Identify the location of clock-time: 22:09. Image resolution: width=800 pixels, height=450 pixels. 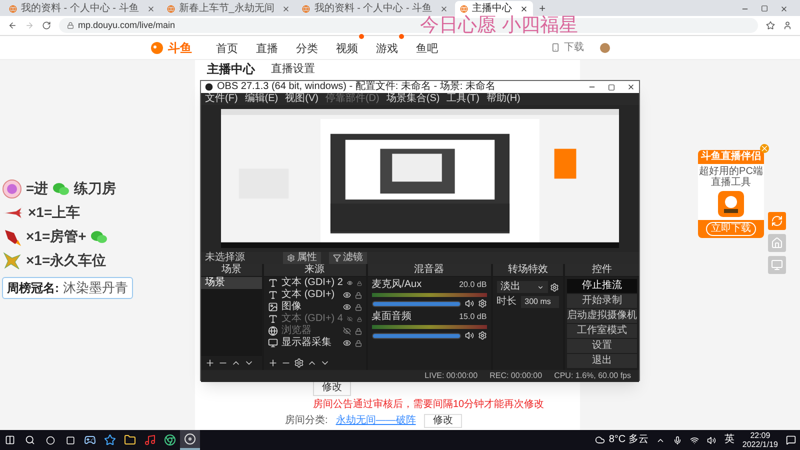
(760, 435).